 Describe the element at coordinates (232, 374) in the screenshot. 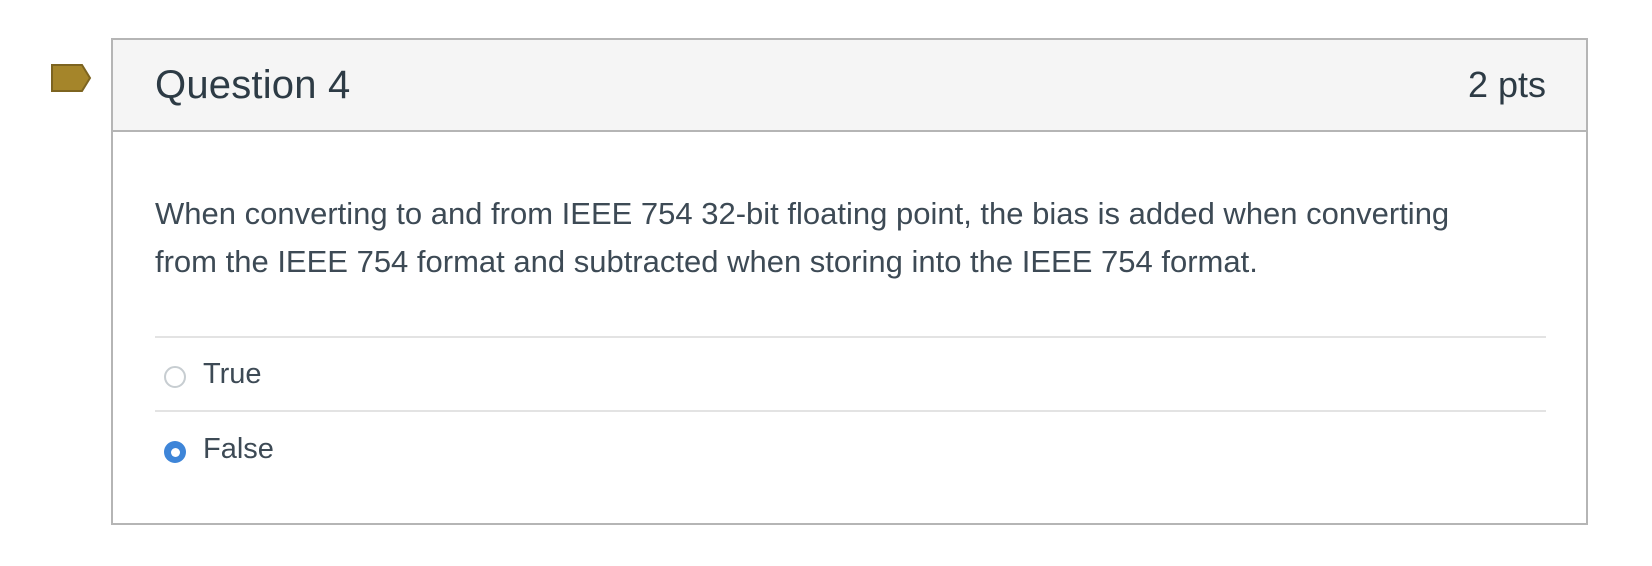

I see `answer-label-true: True` at that location.